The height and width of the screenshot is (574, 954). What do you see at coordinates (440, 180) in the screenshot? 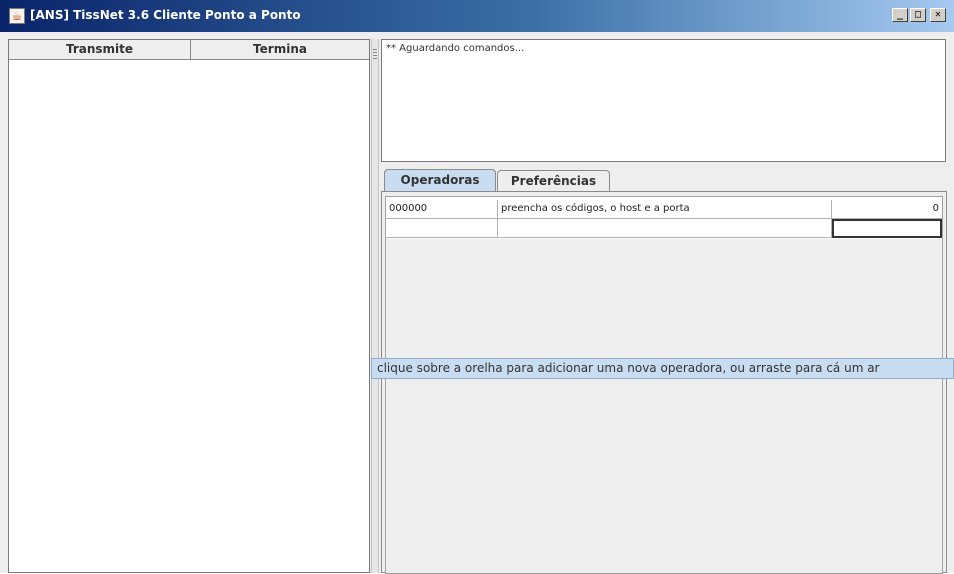
I see `tab-operadoras: Operadoras` at bounding box center [440, 180].